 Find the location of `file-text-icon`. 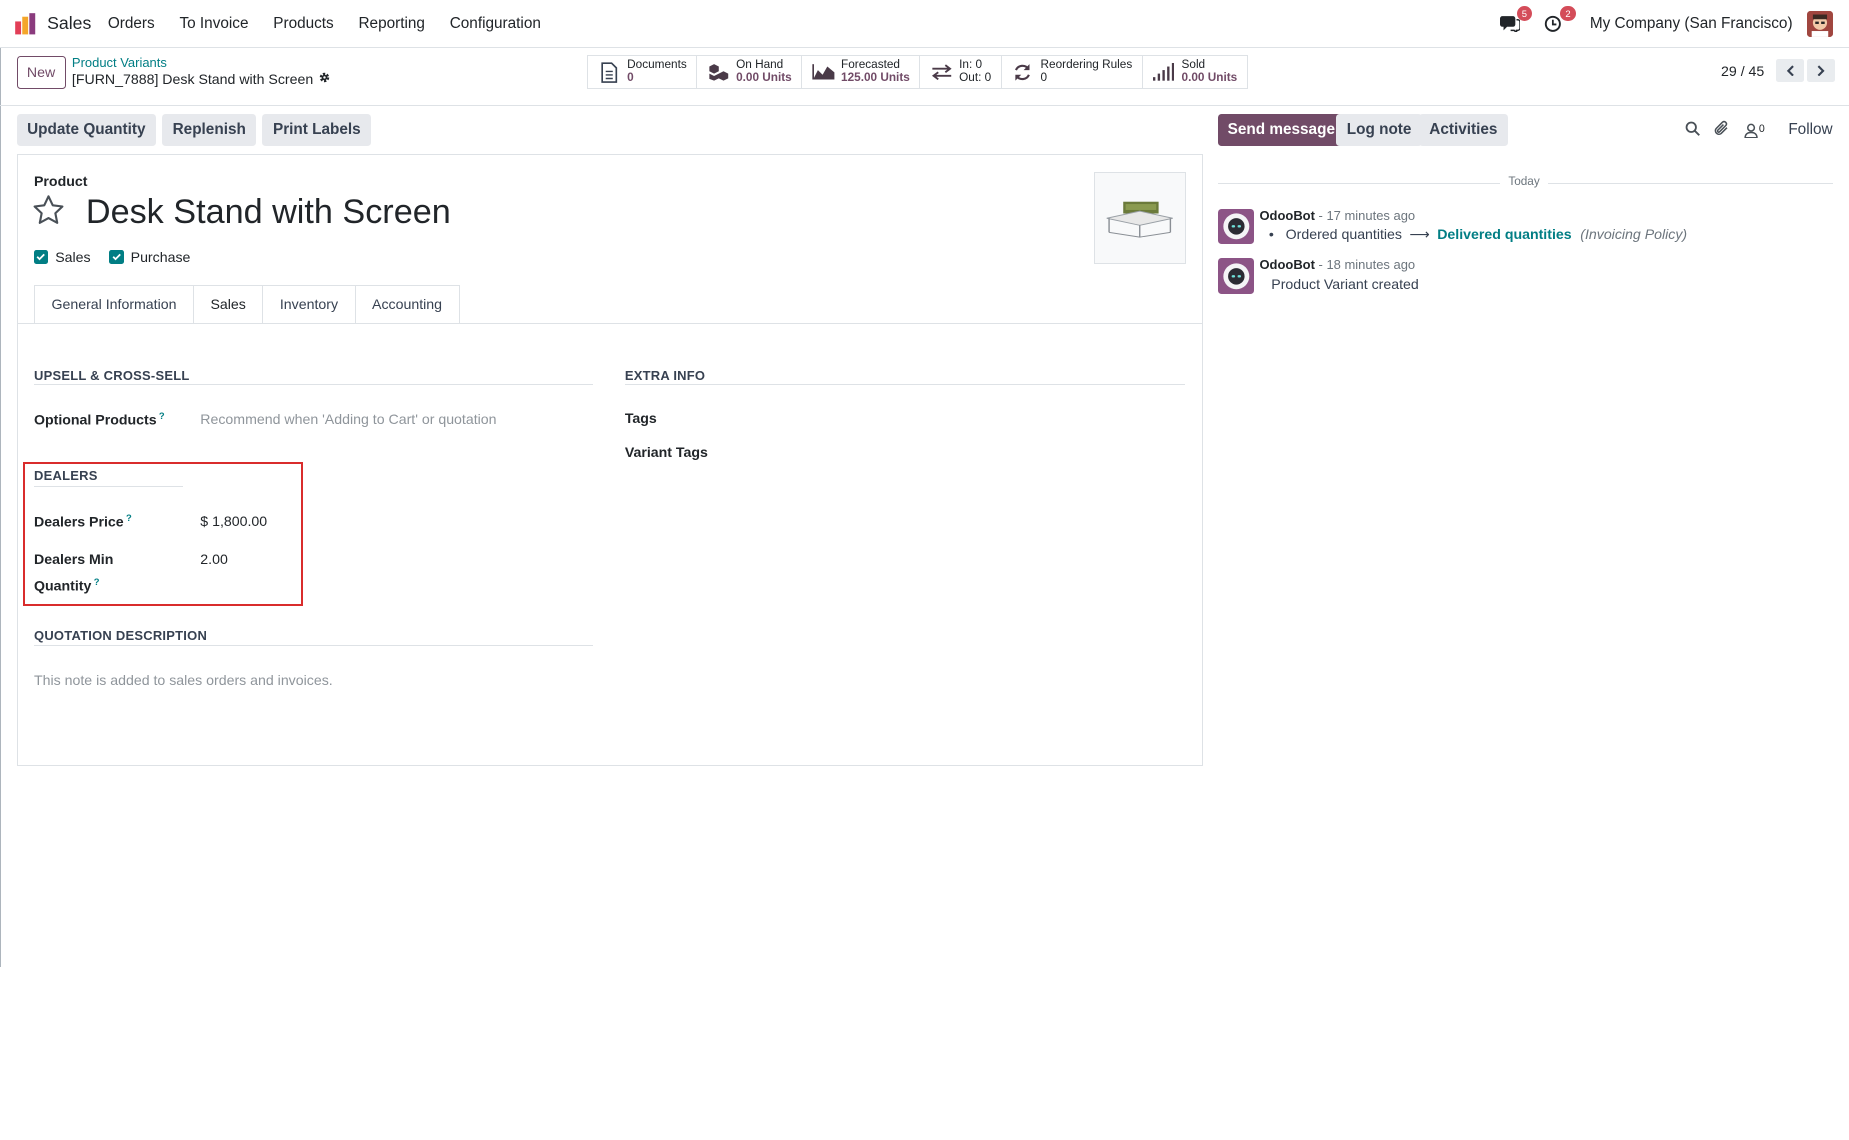

file-text-icon is located at coordinates (610, 72).